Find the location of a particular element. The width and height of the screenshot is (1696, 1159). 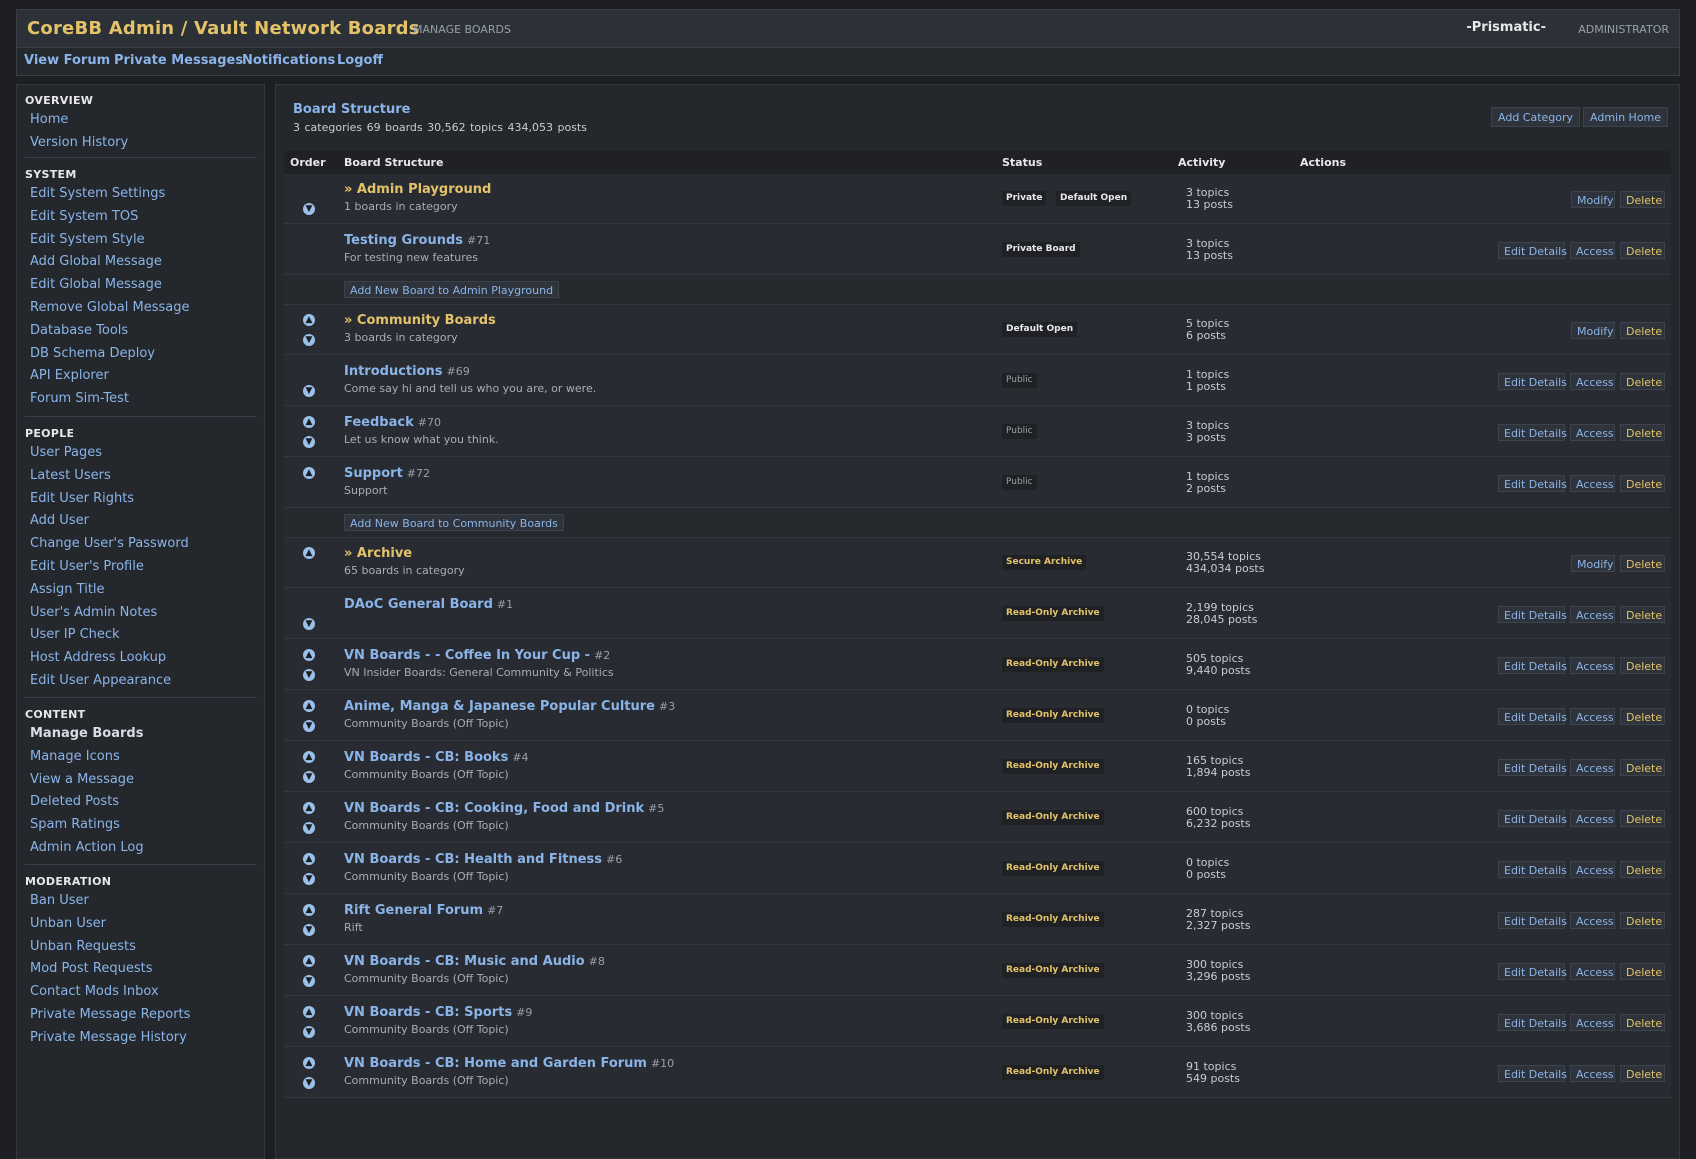

sidebar-item-edit-system-settings: Edit System Settings is located at coordinates (97, 193).